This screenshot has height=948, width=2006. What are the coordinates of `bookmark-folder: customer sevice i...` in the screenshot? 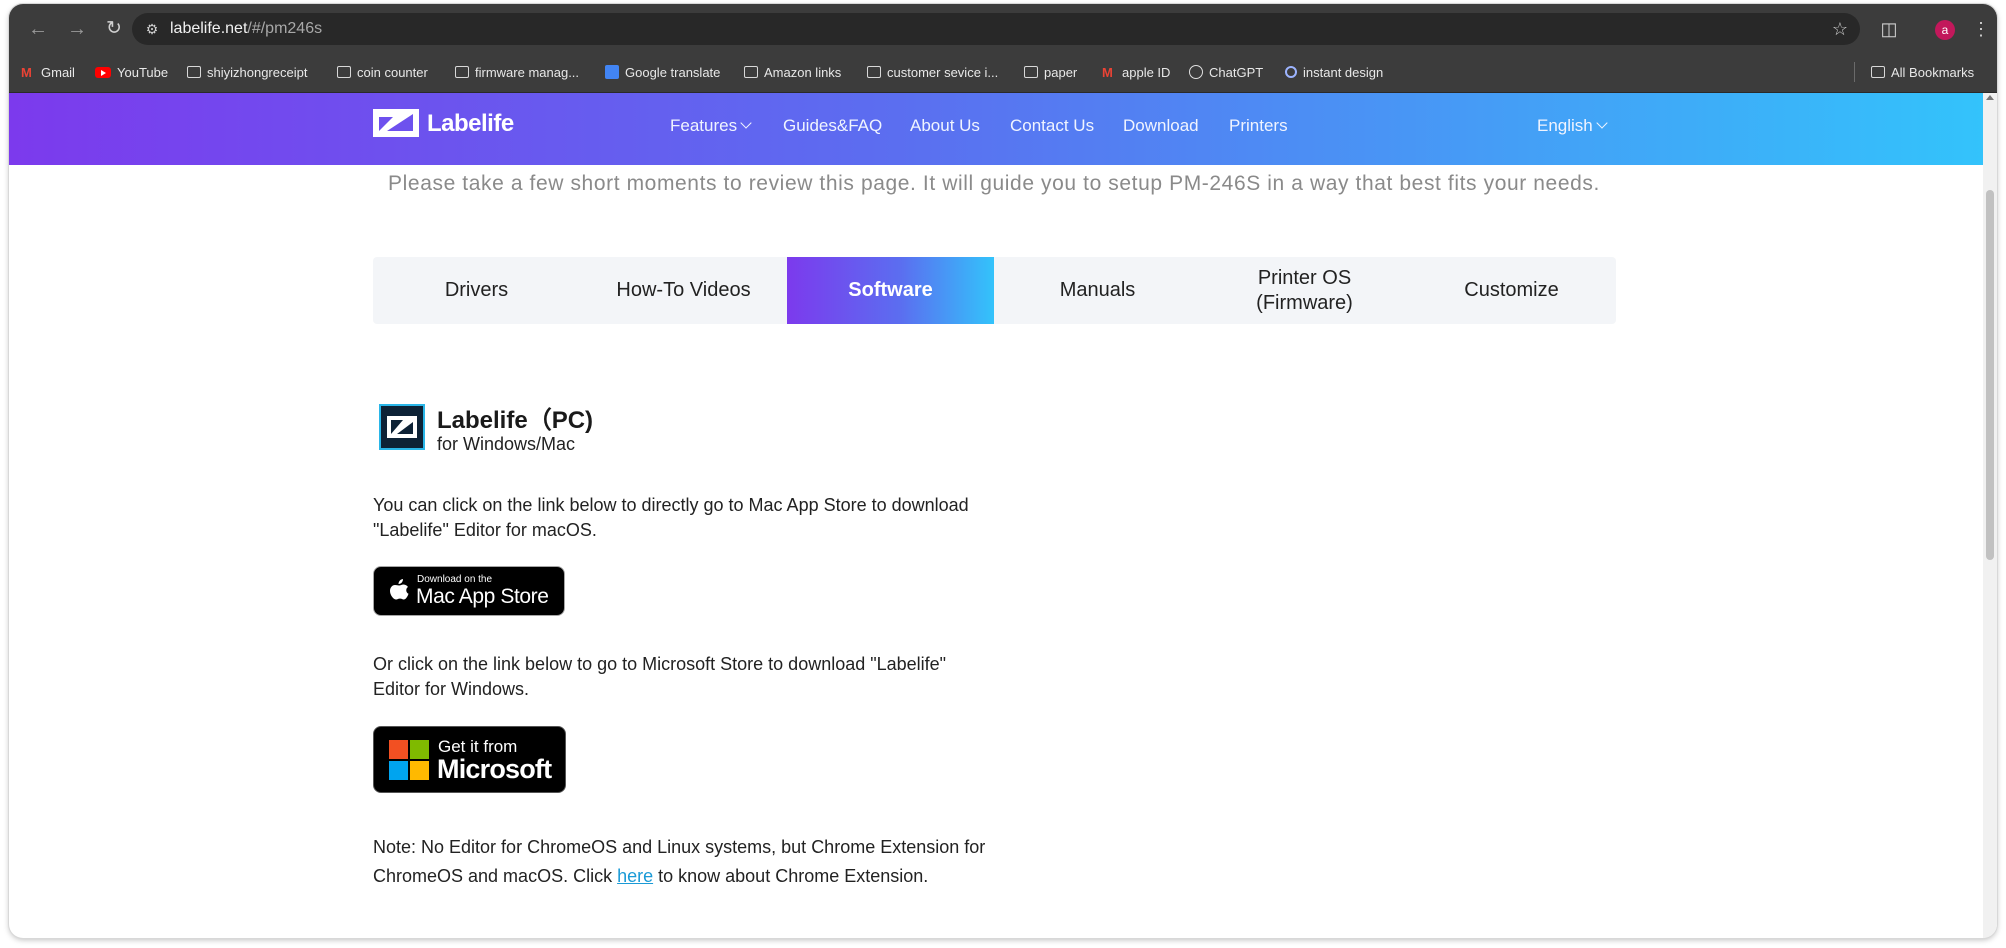 It's located at (932, 73).